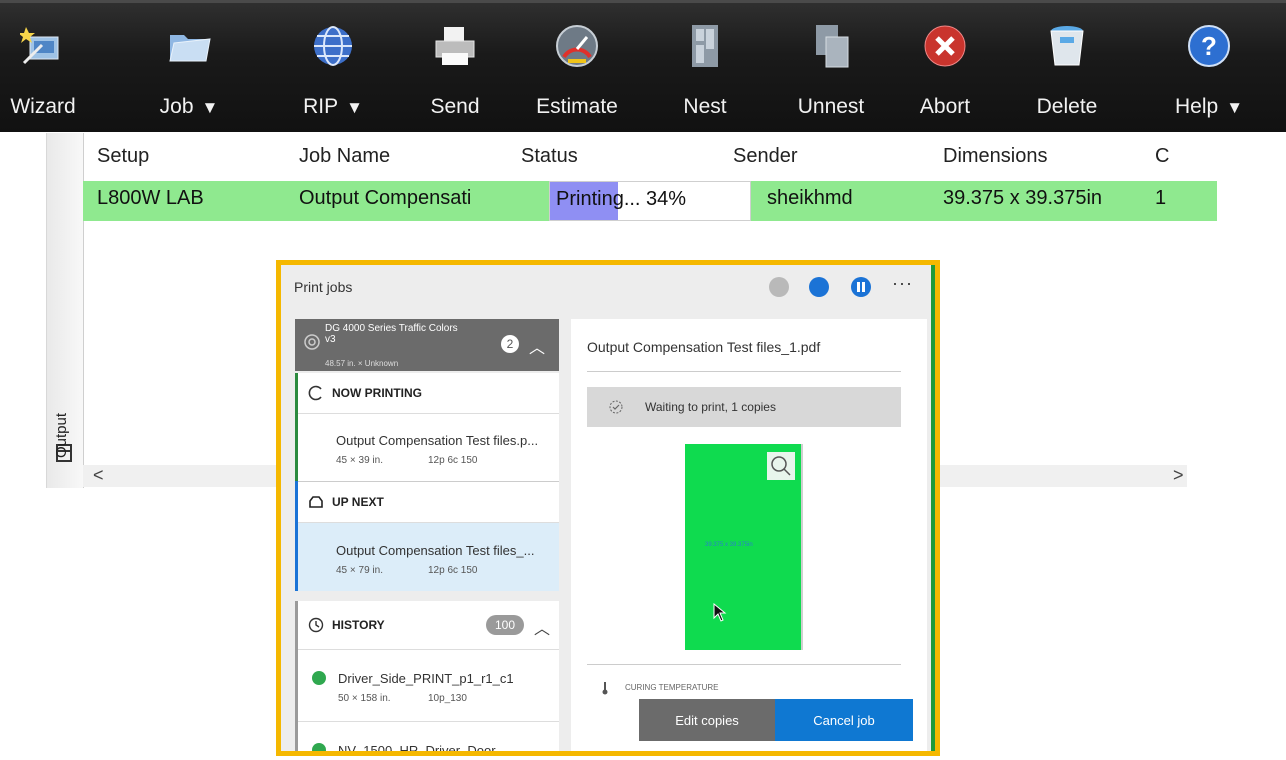 The height and width of the screenshot is (760, 1286). I want to click on help-label: Help, so click(1196, 106).